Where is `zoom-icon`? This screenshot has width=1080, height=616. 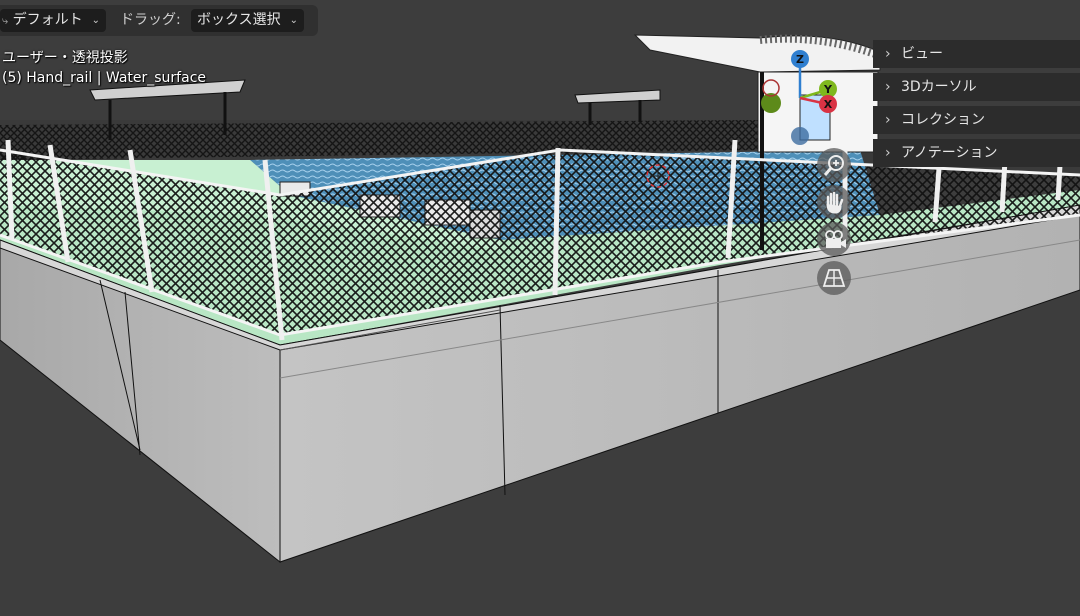
zoom-icon is located at coordinates (833, 165).